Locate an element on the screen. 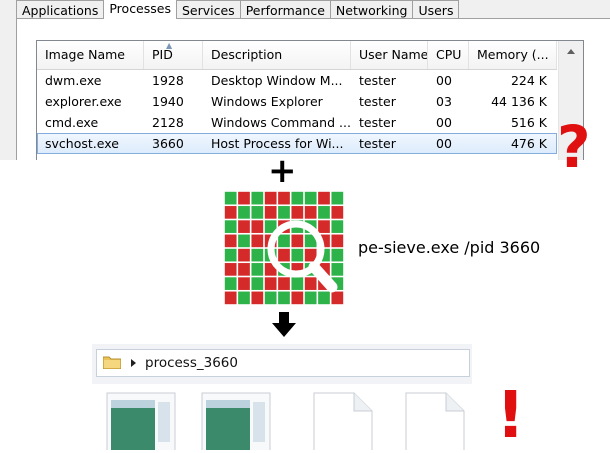  tab-users: Users is located at coordinates (436, 9).